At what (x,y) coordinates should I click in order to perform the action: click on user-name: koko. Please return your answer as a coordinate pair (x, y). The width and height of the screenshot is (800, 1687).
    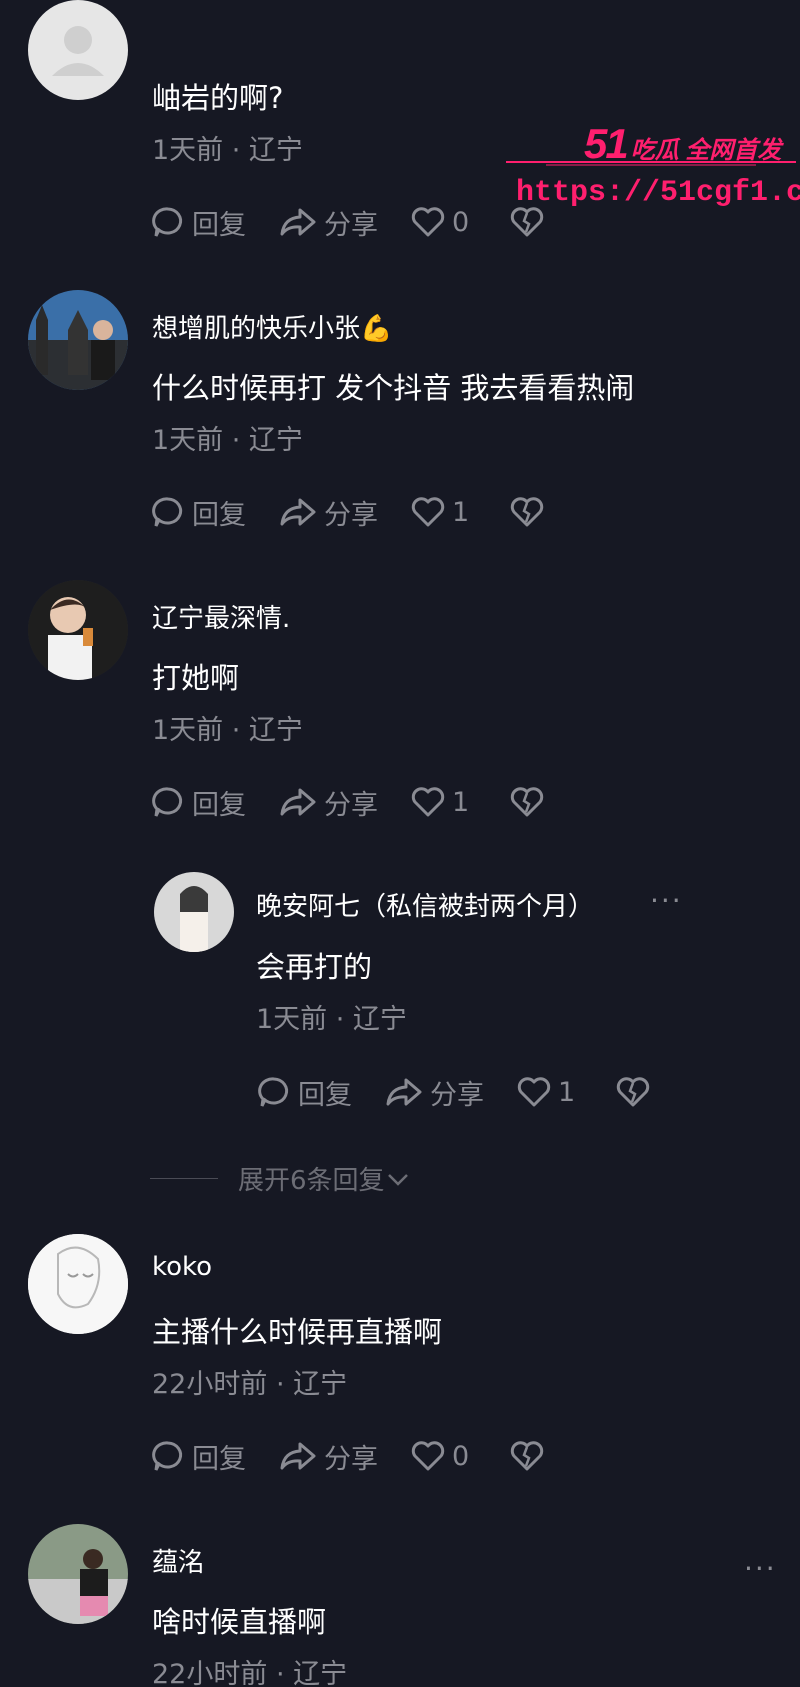
    Looking at the image, I should click on (182, 1267).